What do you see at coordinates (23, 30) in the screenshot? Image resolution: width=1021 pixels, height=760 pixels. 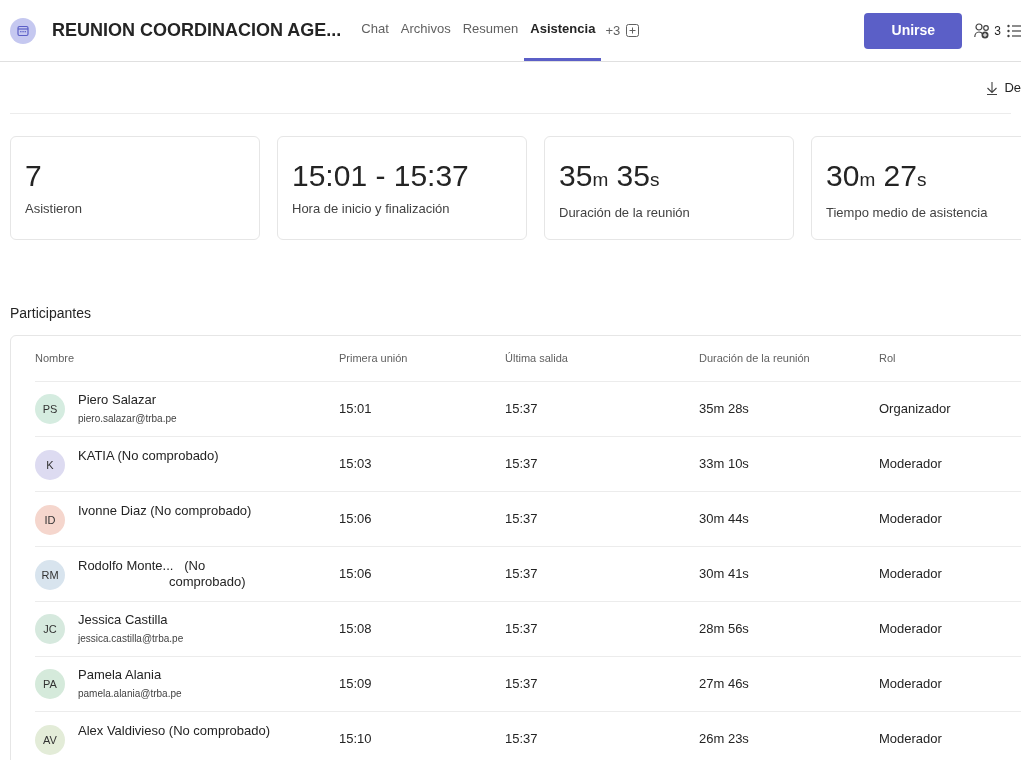 I see `calendar-icon` at bounding box center [23, 30].